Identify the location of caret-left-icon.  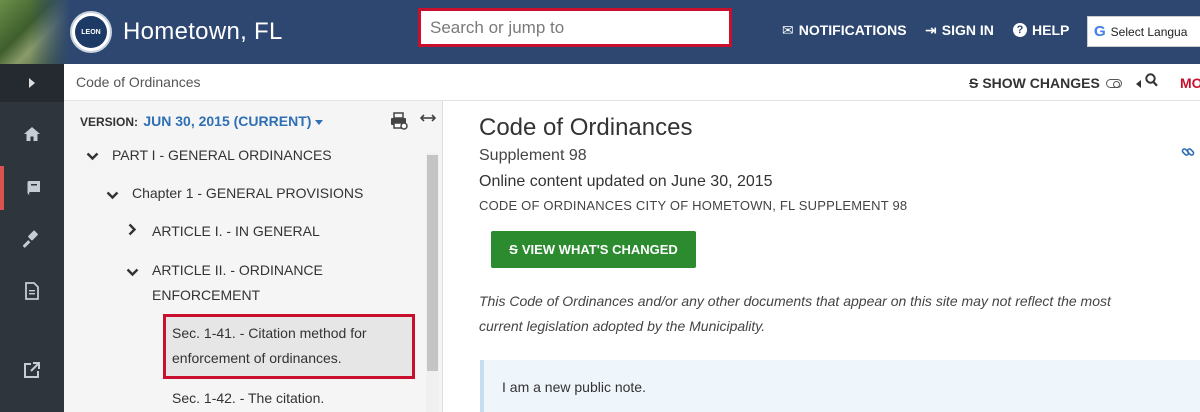
(1138, 84).